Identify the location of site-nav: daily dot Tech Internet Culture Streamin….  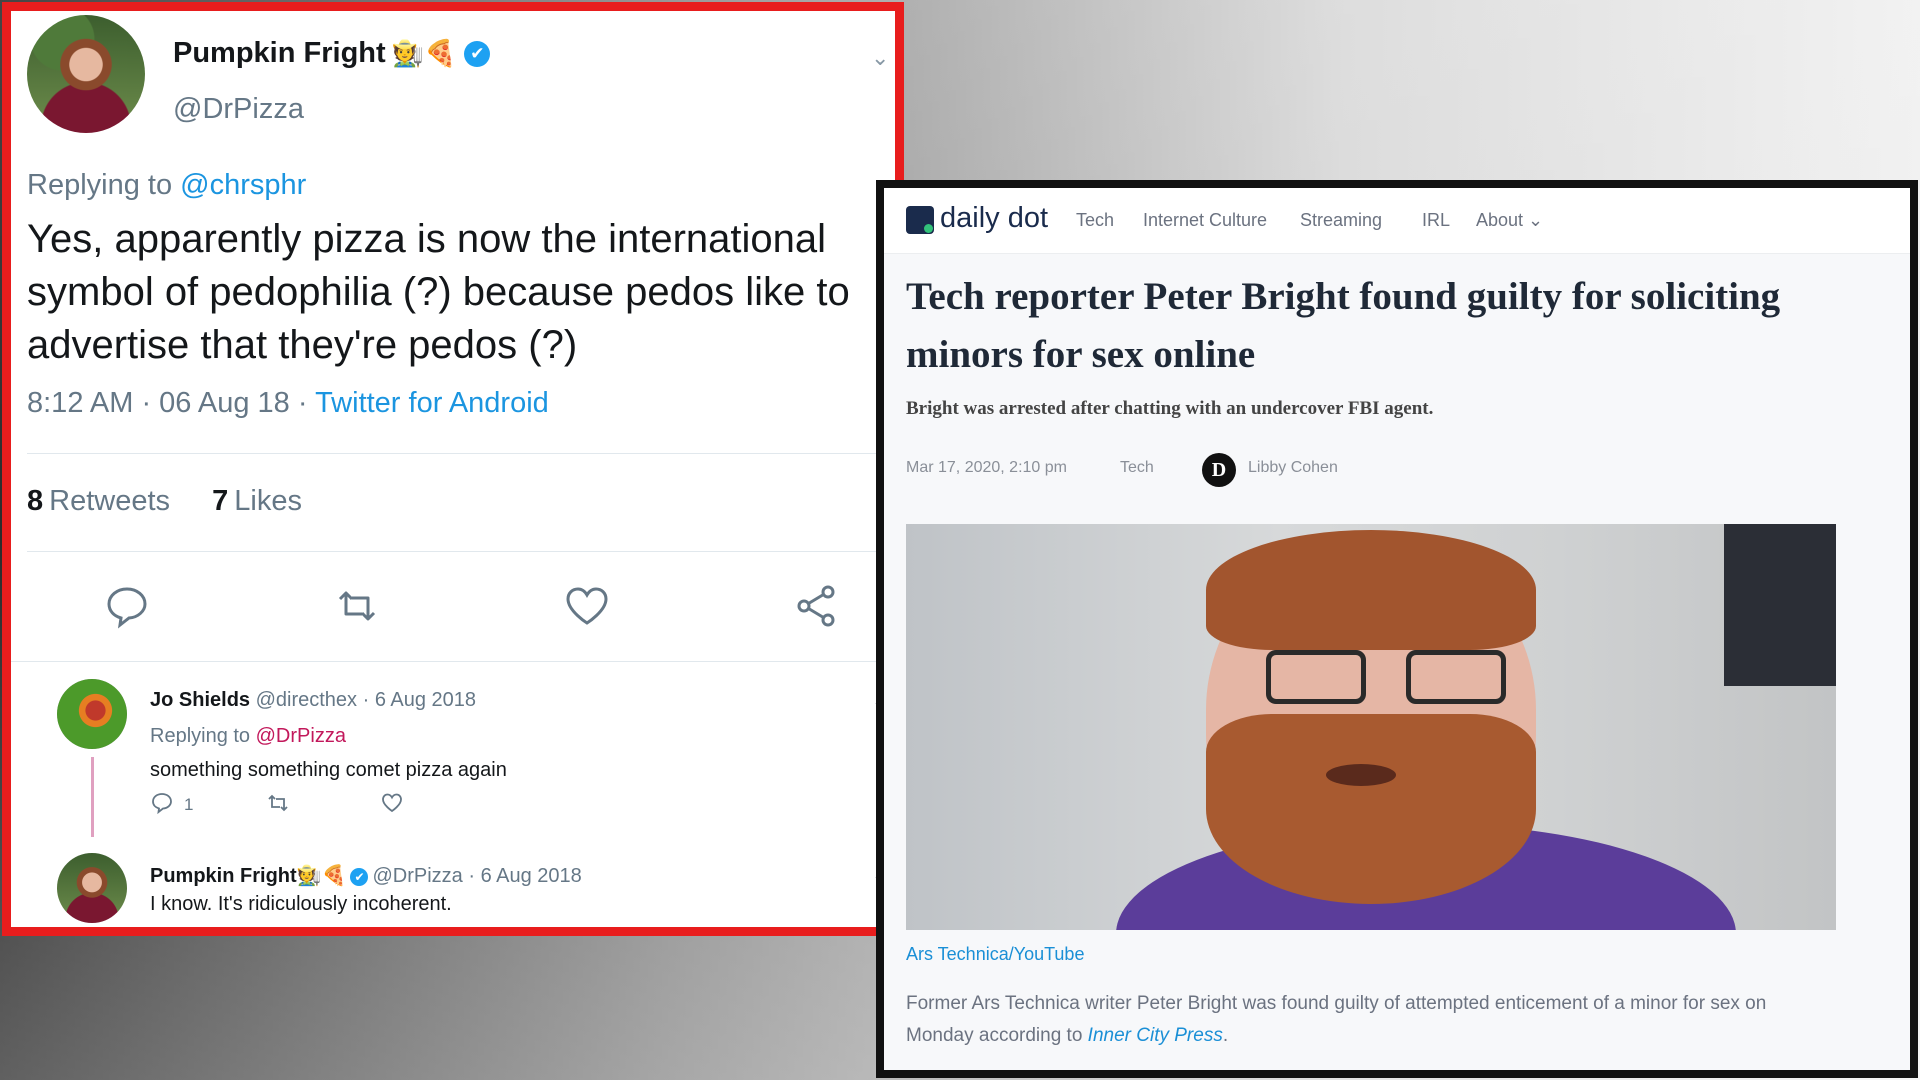
(1397, 221).